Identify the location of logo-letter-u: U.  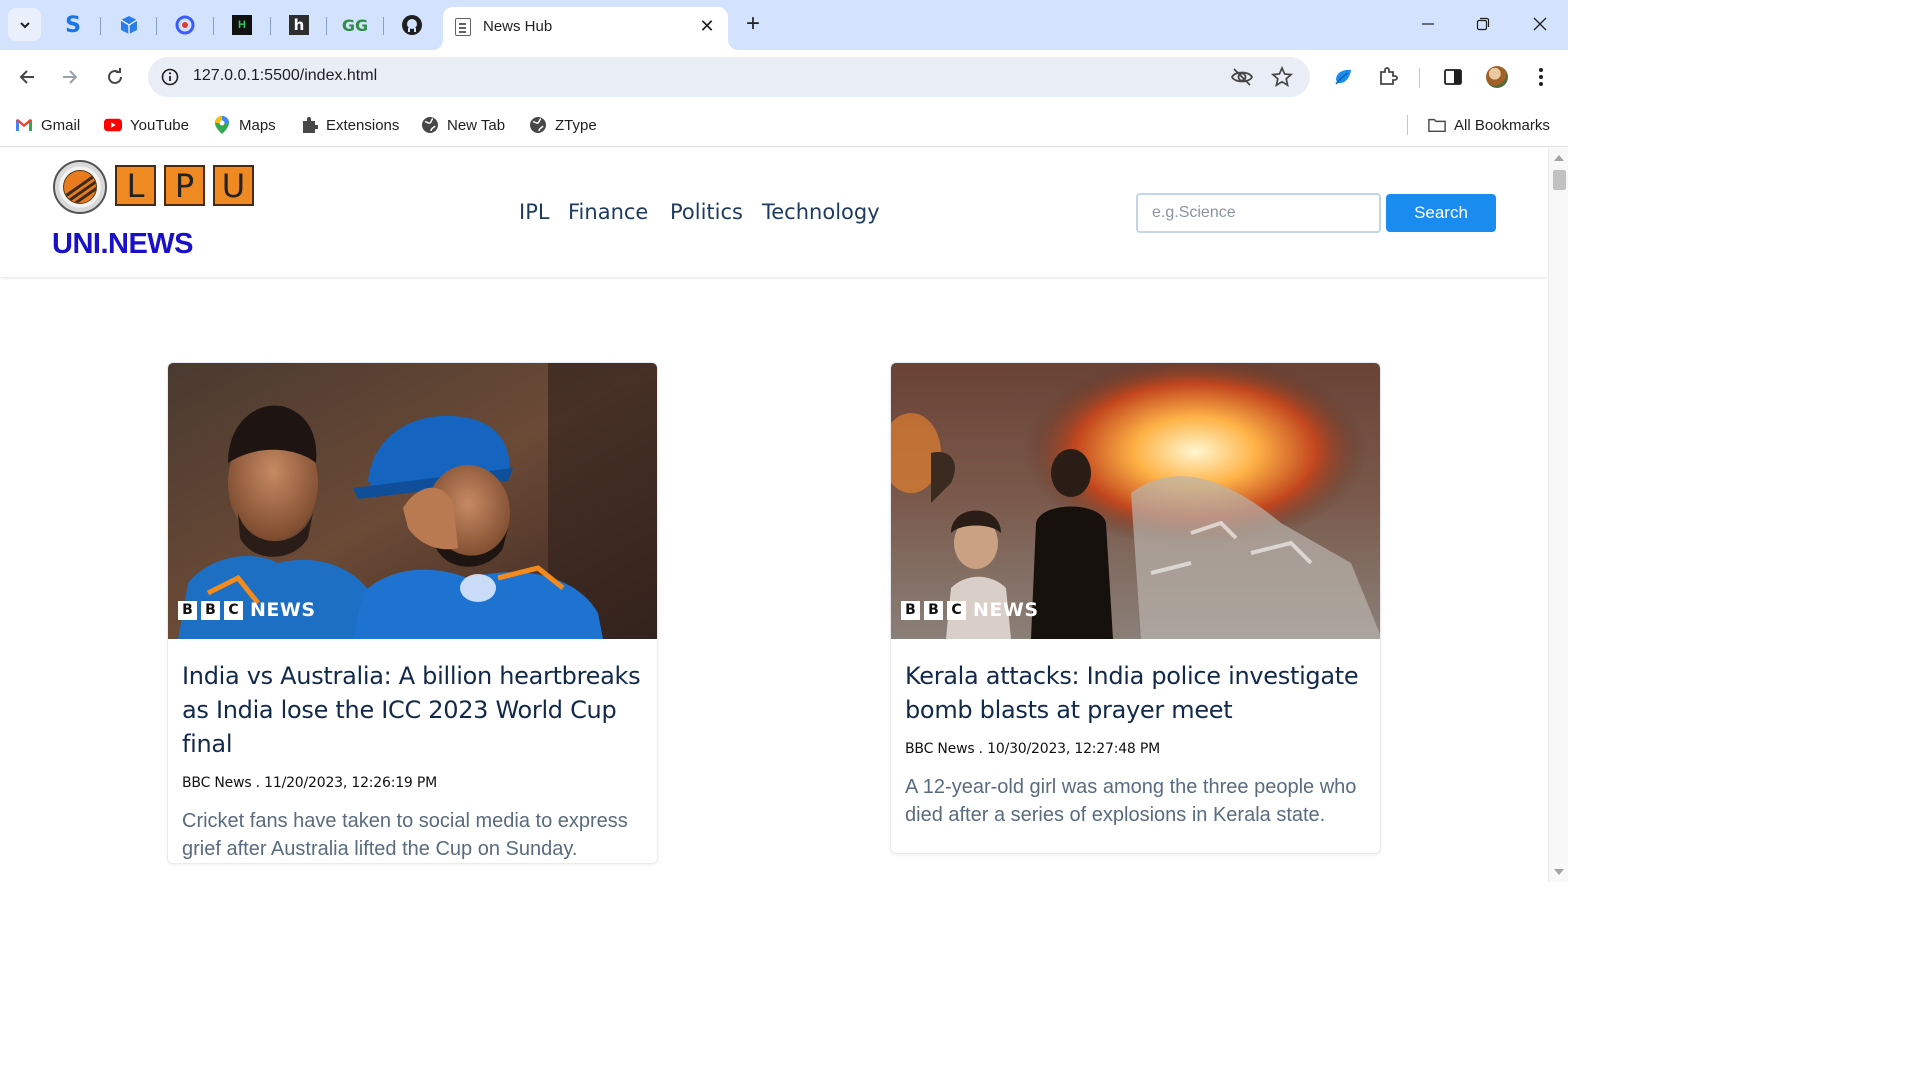
(233, 185).